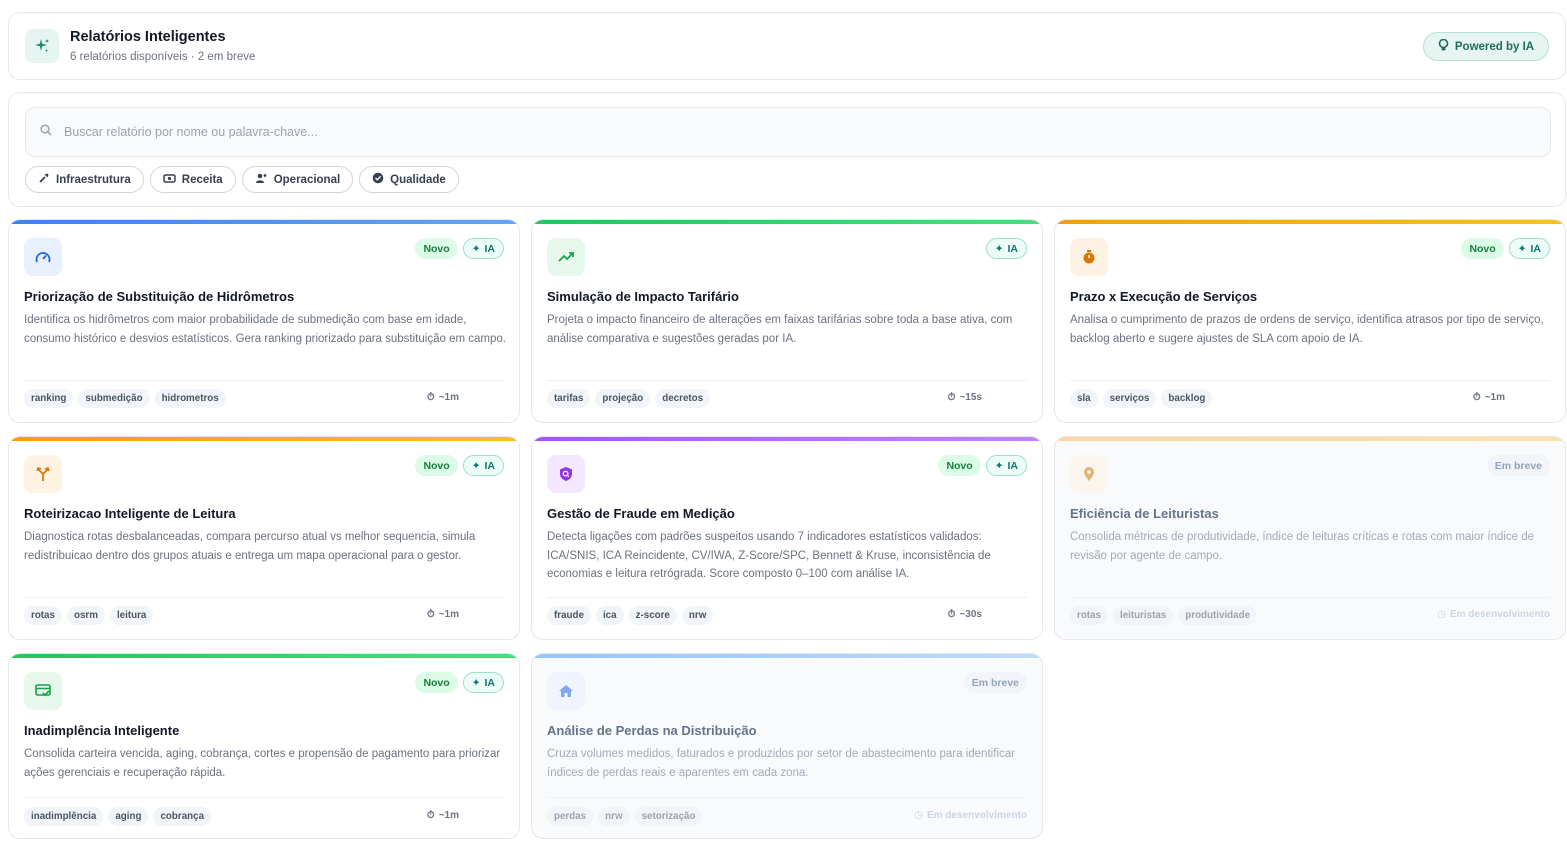 This screenshot has height=862, width=1567. I want to click on chip-label: Qualidade, so click(418, 179).